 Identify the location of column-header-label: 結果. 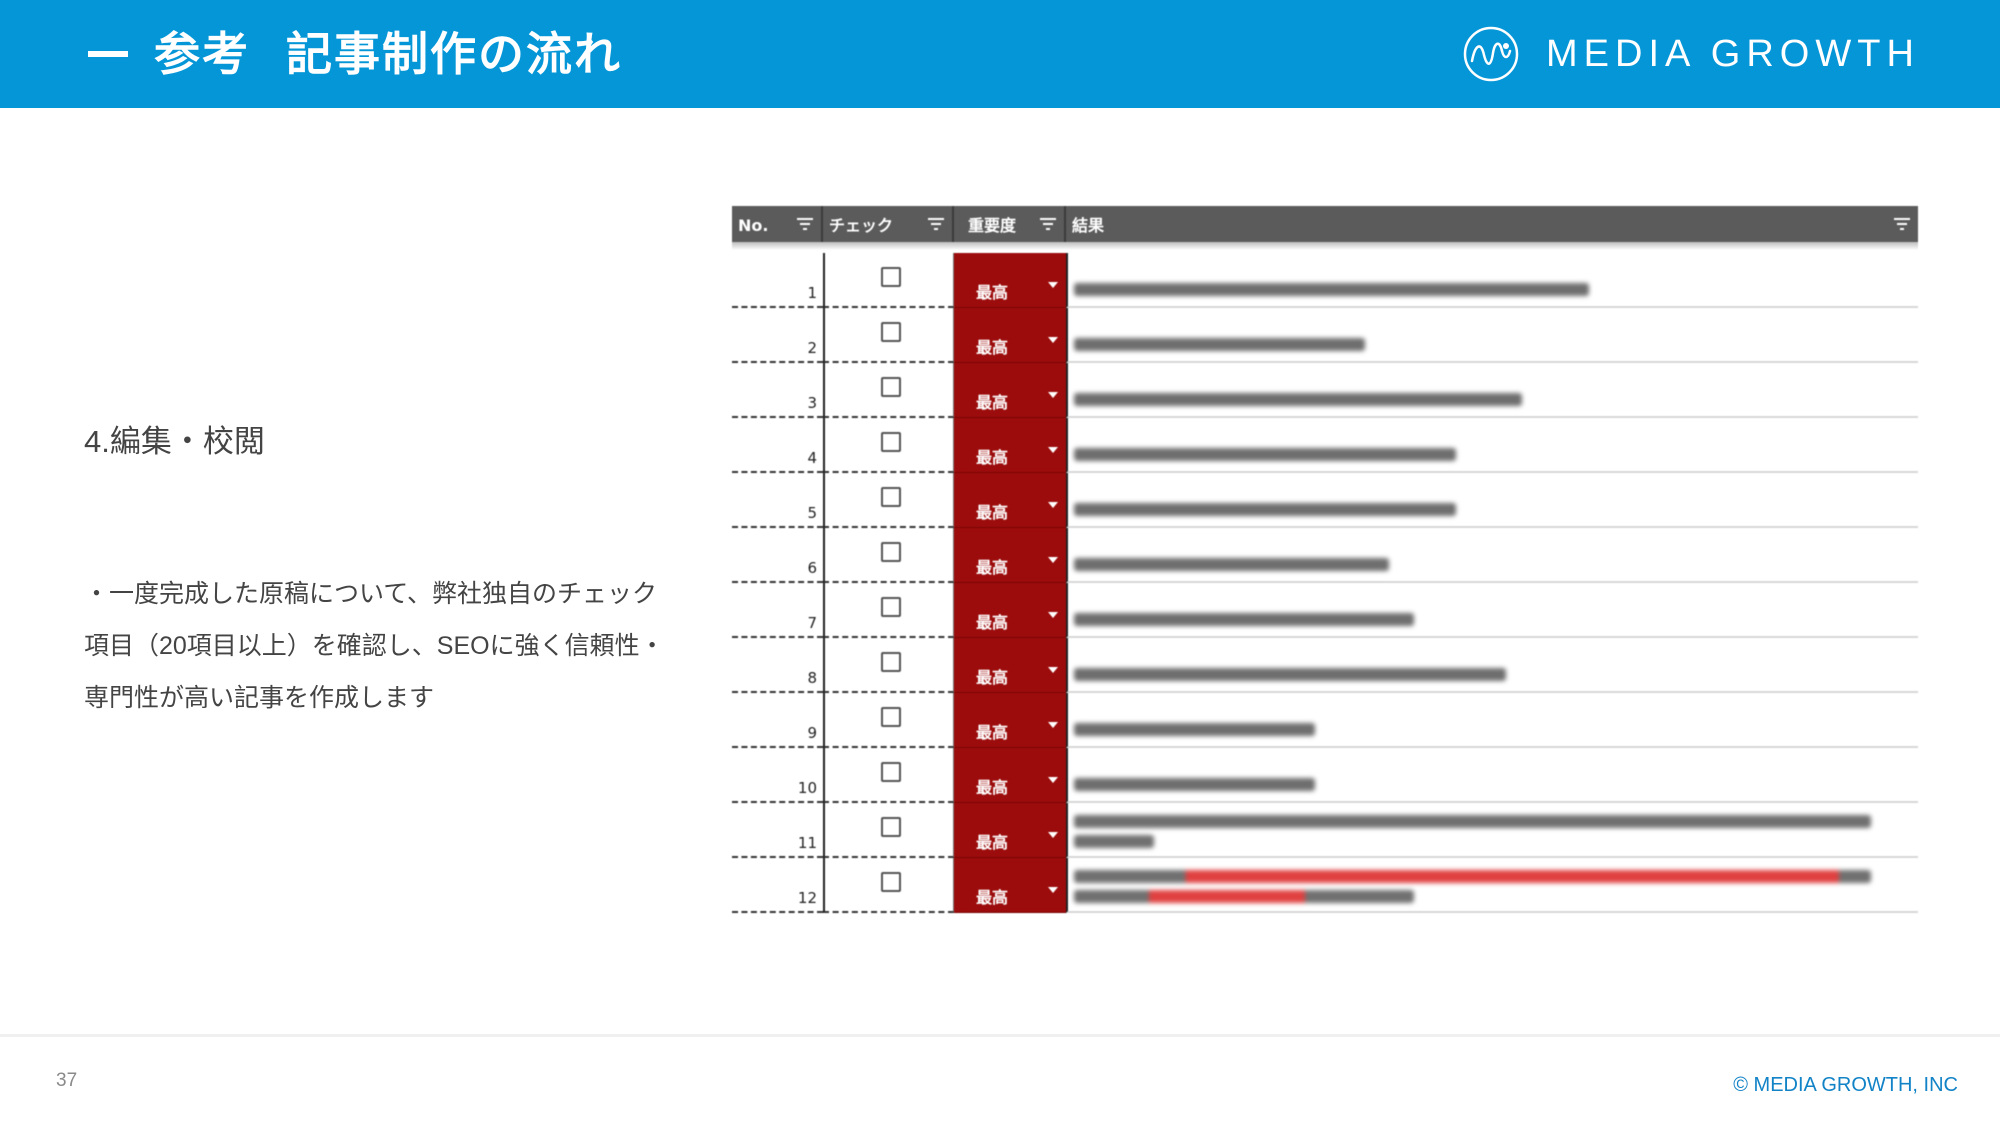
(1088, 225).